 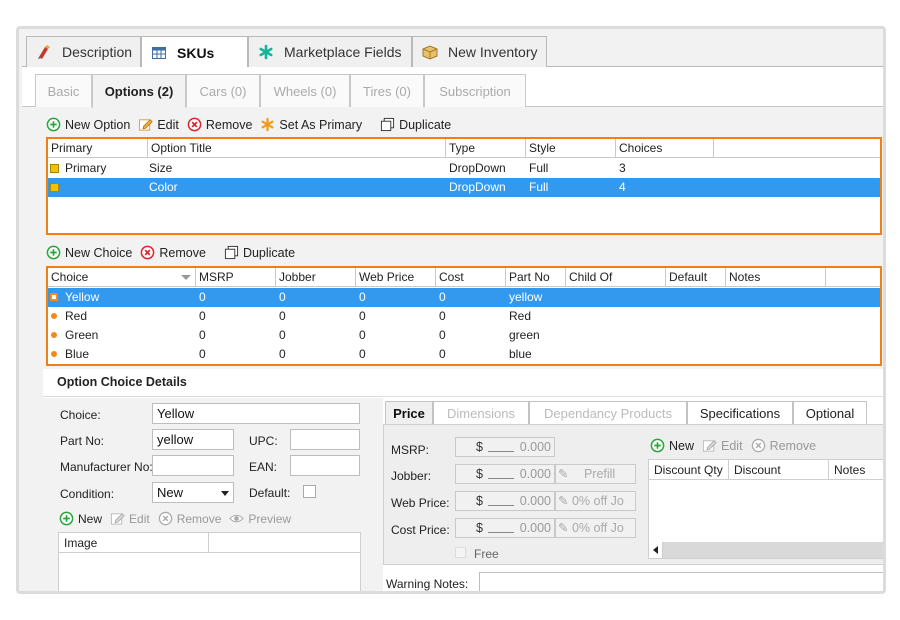 I want to click on horizontal-scrollbar, so click(x=766, y=550).